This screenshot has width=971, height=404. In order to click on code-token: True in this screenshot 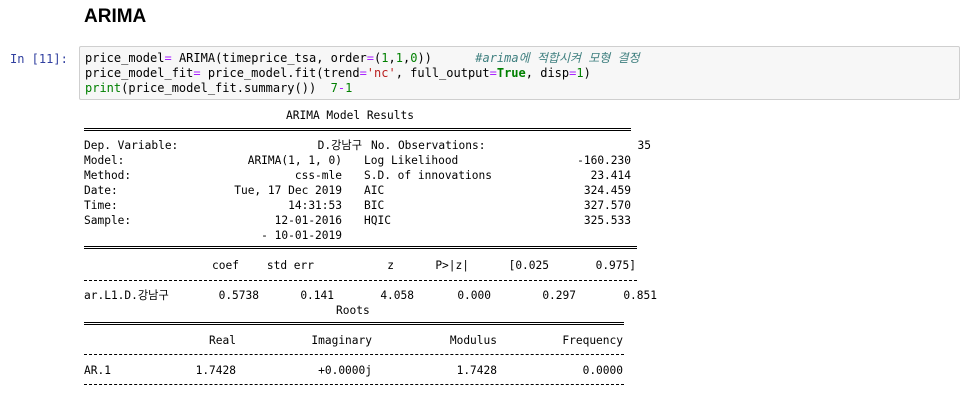, I will do `click(511, 73)`.